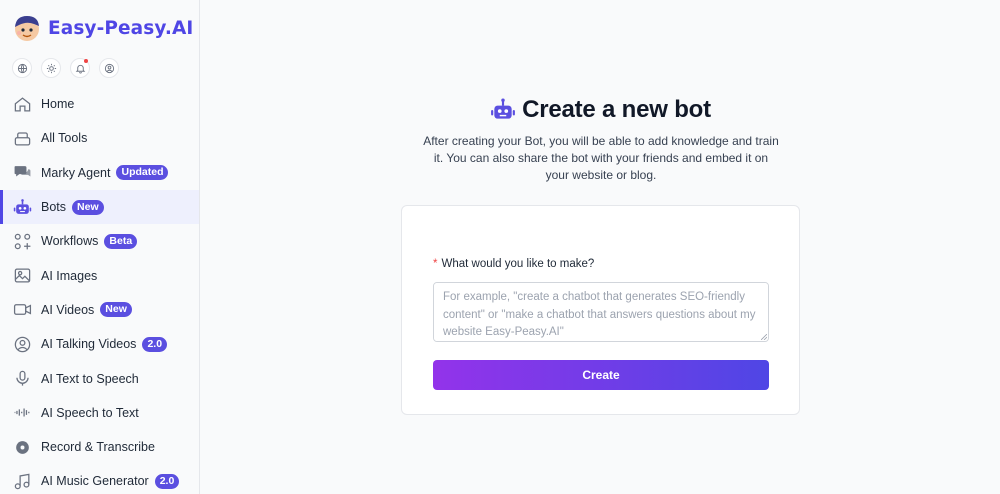  I want to click on required-mark: *, so click(435, 264).